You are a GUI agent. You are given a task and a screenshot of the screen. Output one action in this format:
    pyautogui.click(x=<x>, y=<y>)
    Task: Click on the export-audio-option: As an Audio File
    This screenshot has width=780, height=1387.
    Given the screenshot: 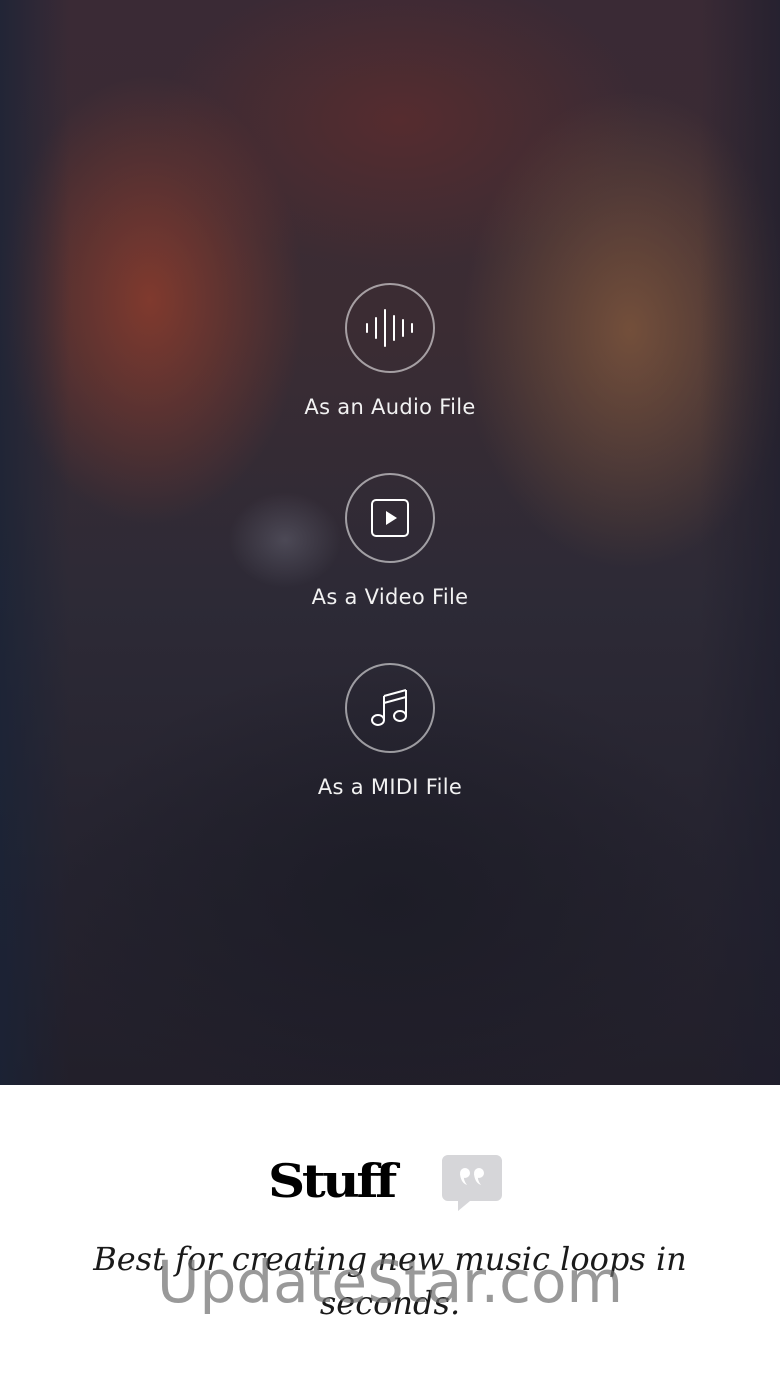 What is the action you would take?
    pyautogui.click(x=390, y=351)
    